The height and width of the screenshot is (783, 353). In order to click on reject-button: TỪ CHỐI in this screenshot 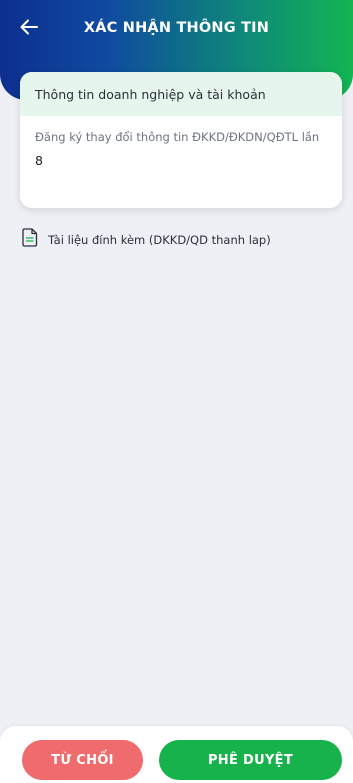, I will do `click(82, 760)`.